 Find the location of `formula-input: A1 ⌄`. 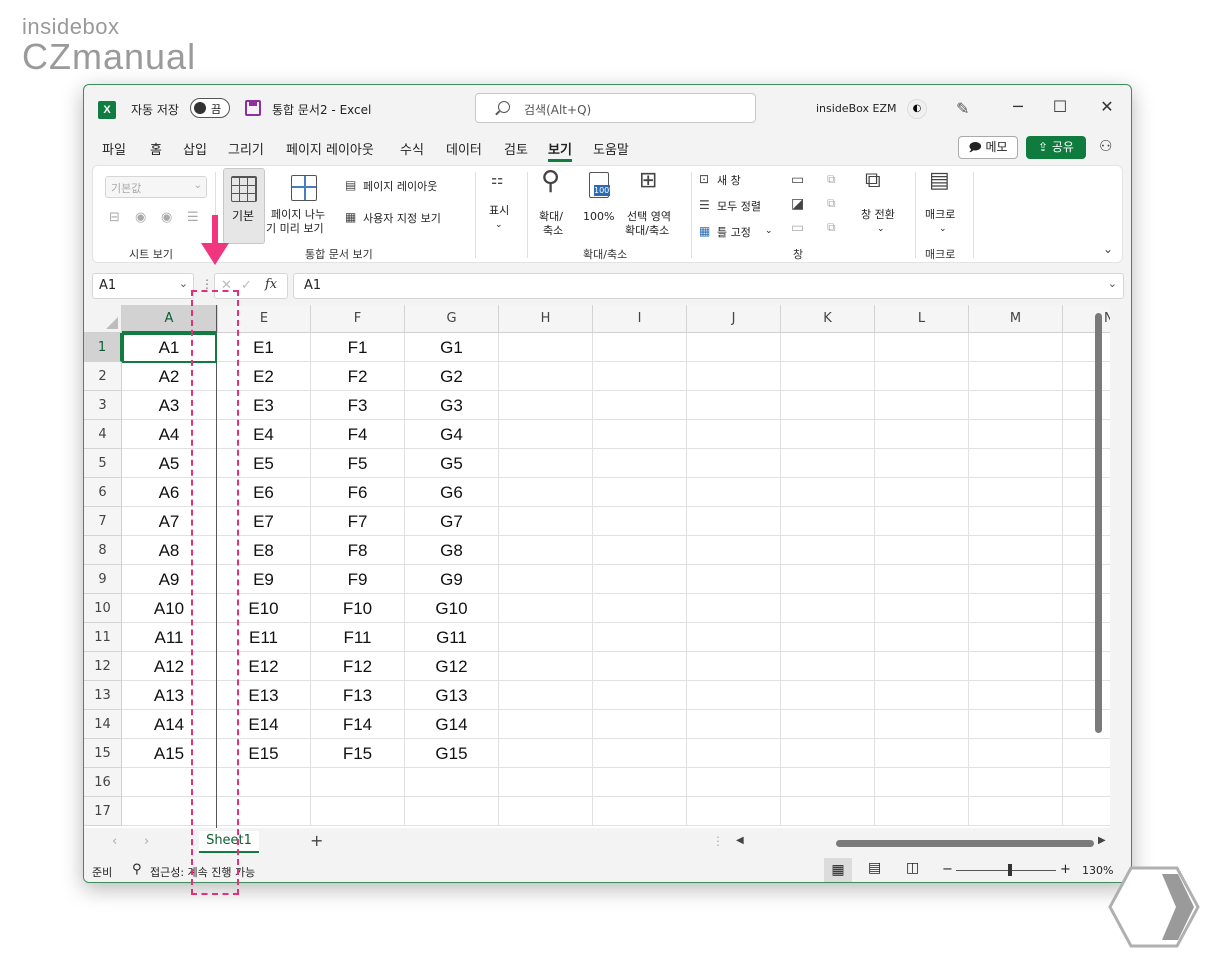

formula-input: A1 ⌄ is located at coordinates (708, 286).